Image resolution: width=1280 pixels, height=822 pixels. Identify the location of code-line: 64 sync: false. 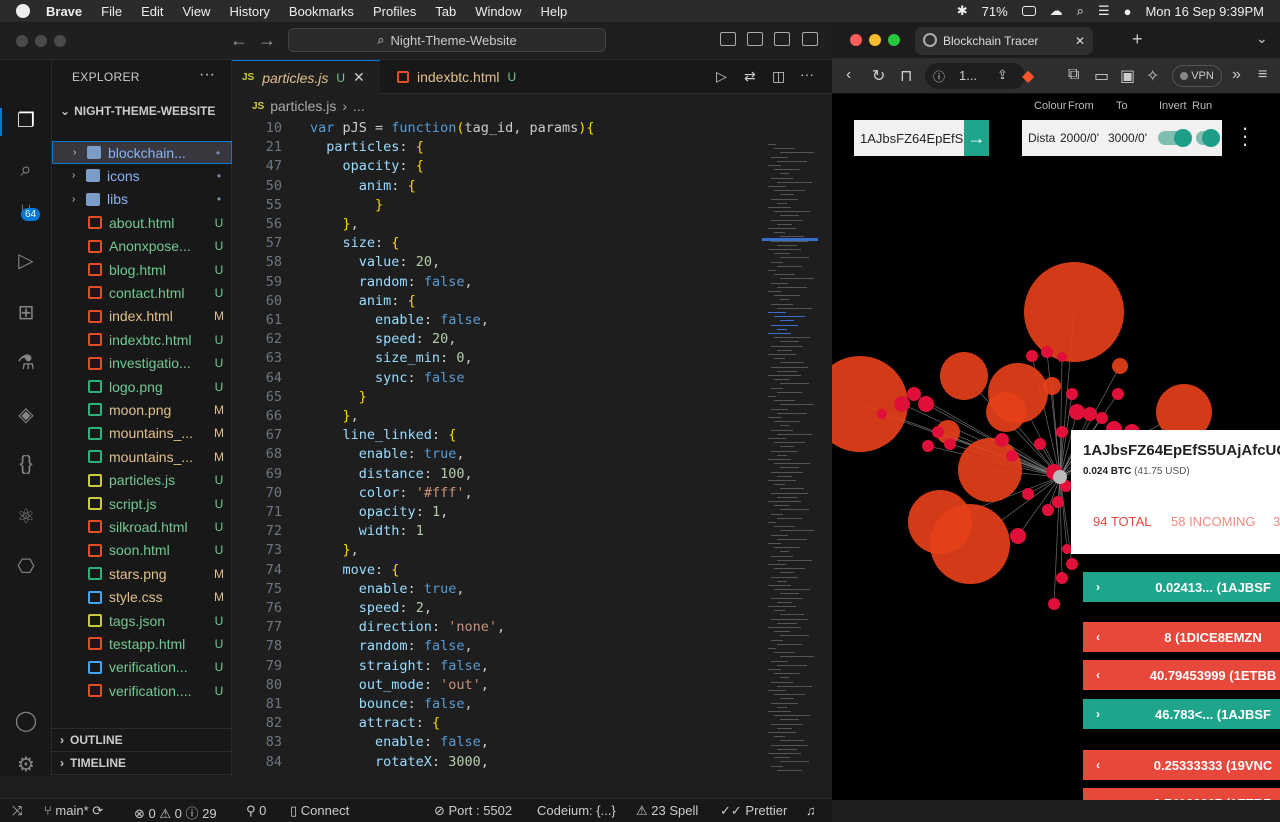
(497, 379).